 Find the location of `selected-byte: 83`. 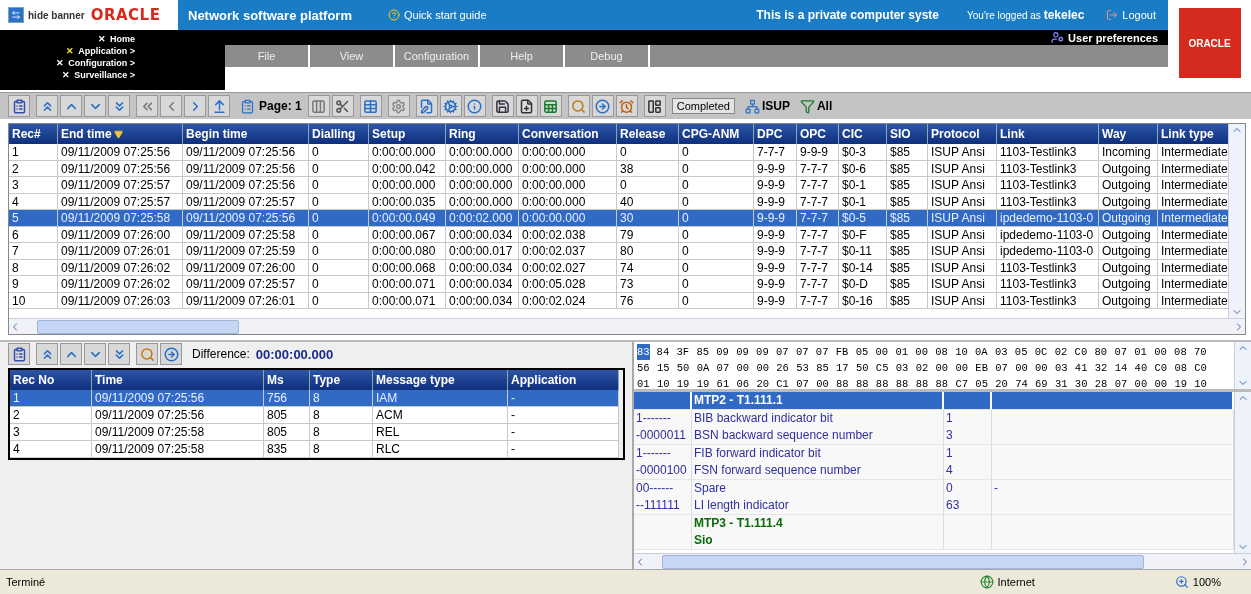

selected-byte: 83 is located at coordinates (643, 352).